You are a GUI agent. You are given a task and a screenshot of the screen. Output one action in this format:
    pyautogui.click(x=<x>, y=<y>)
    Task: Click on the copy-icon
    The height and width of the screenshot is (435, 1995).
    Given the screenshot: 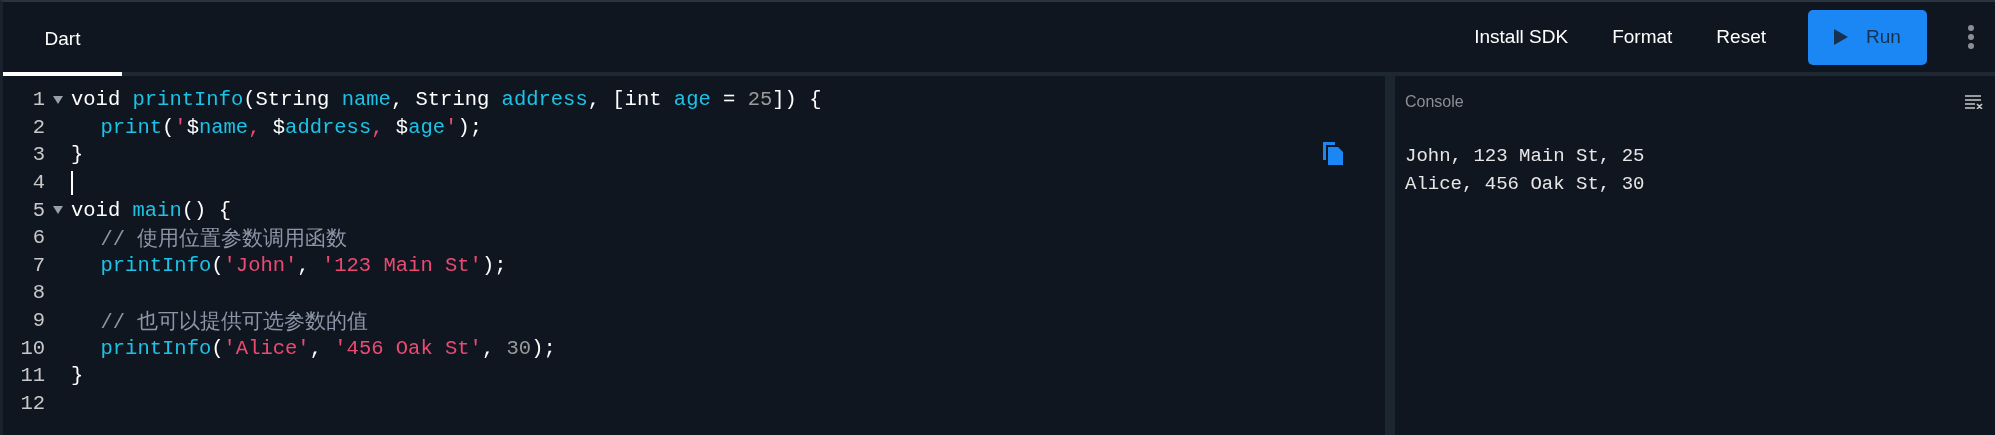 What is the action you would take?
    pyautogui.click(x=1333, y=153)
    